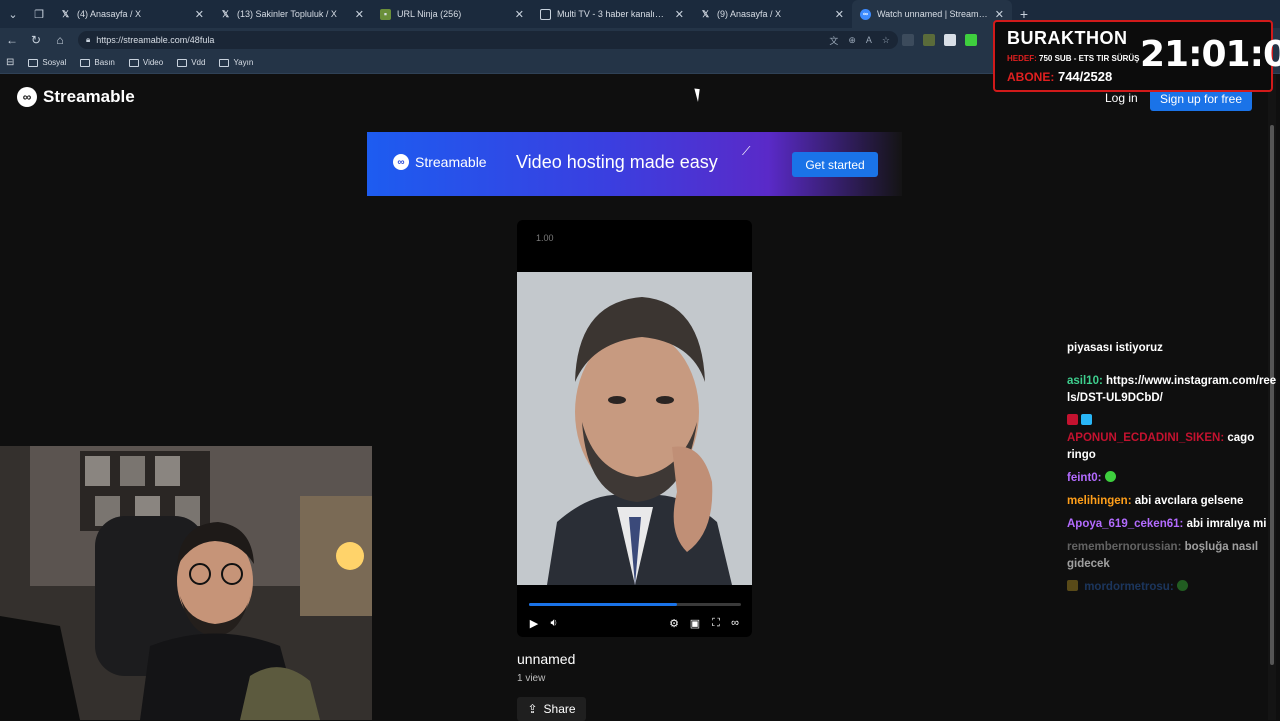 This screenshot has width=1280, height=721. What do you see at coordinates (1125, 524) in the screenshot?
I see `chat-username: Apoya_619_ceken61:` at bounding box center [1125, 524].